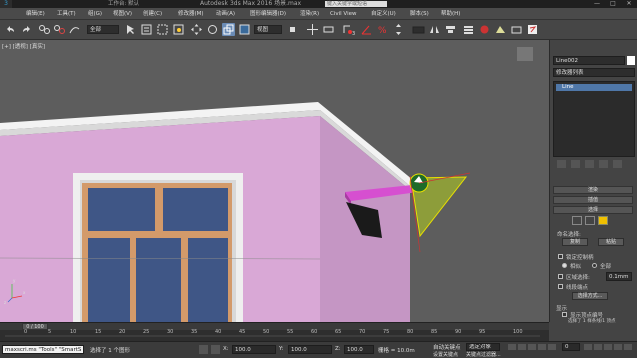 The image size is (637, 358). I want to click on next-frame-icon, so click(542, 347).